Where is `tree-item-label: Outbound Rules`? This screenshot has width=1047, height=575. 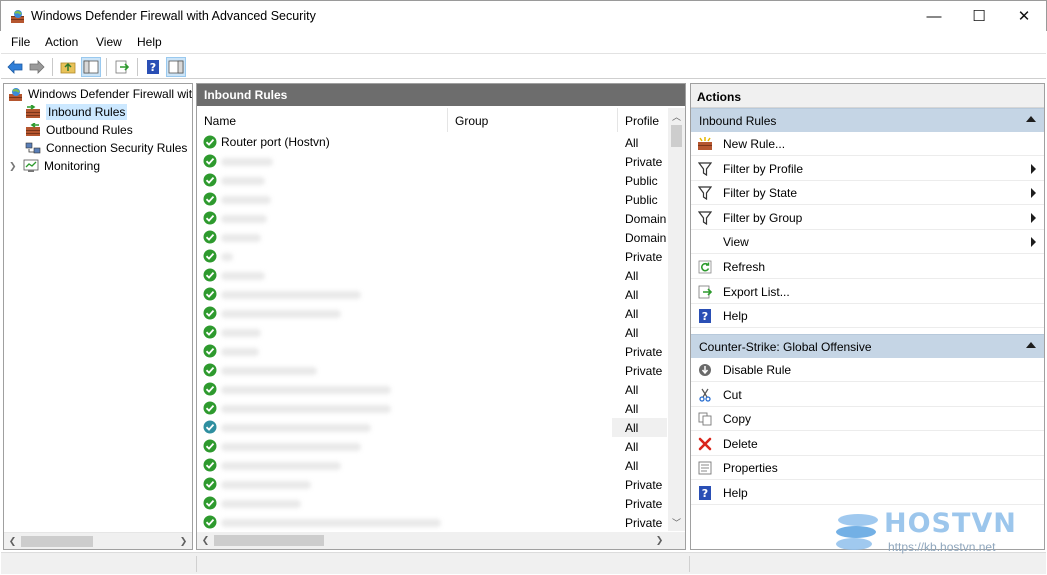 tree-item-label: Outbound Rules is located at coordinates (89, 130).